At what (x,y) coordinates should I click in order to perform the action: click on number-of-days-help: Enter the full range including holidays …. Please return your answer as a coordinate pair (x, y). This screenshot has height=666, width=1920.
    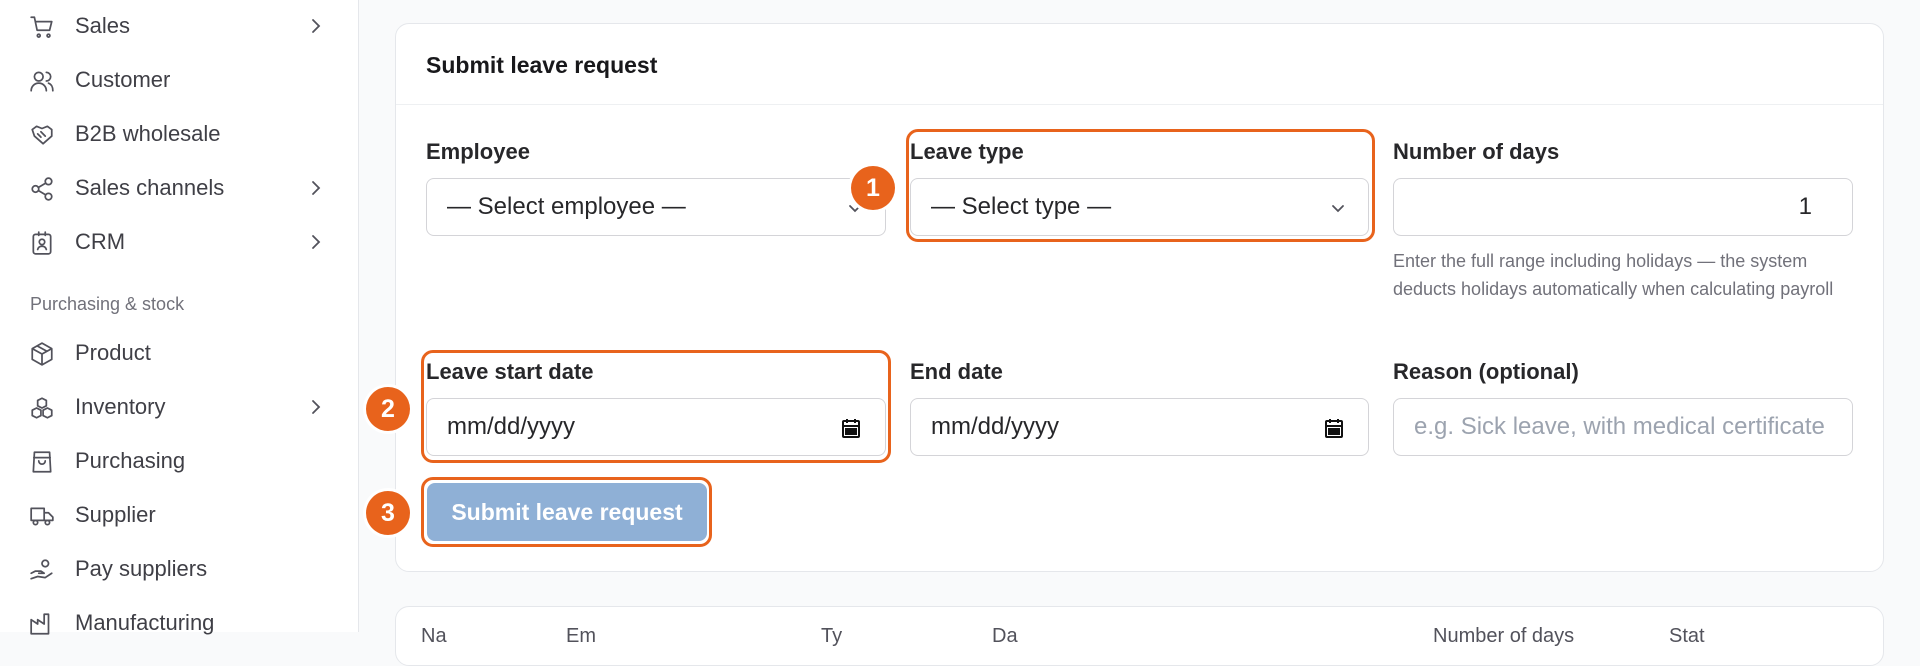
    Looking at the image, I should click on (1613, 275).